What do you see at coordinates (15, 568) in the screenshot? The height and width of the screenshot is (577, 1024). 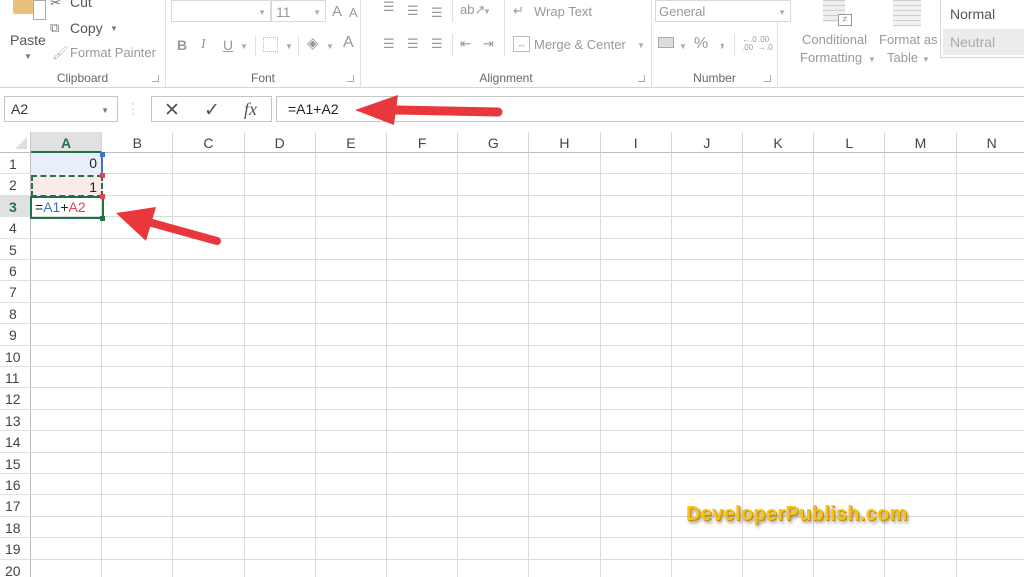 I see `row-header-20: 20` at bounding box center [15, 568].